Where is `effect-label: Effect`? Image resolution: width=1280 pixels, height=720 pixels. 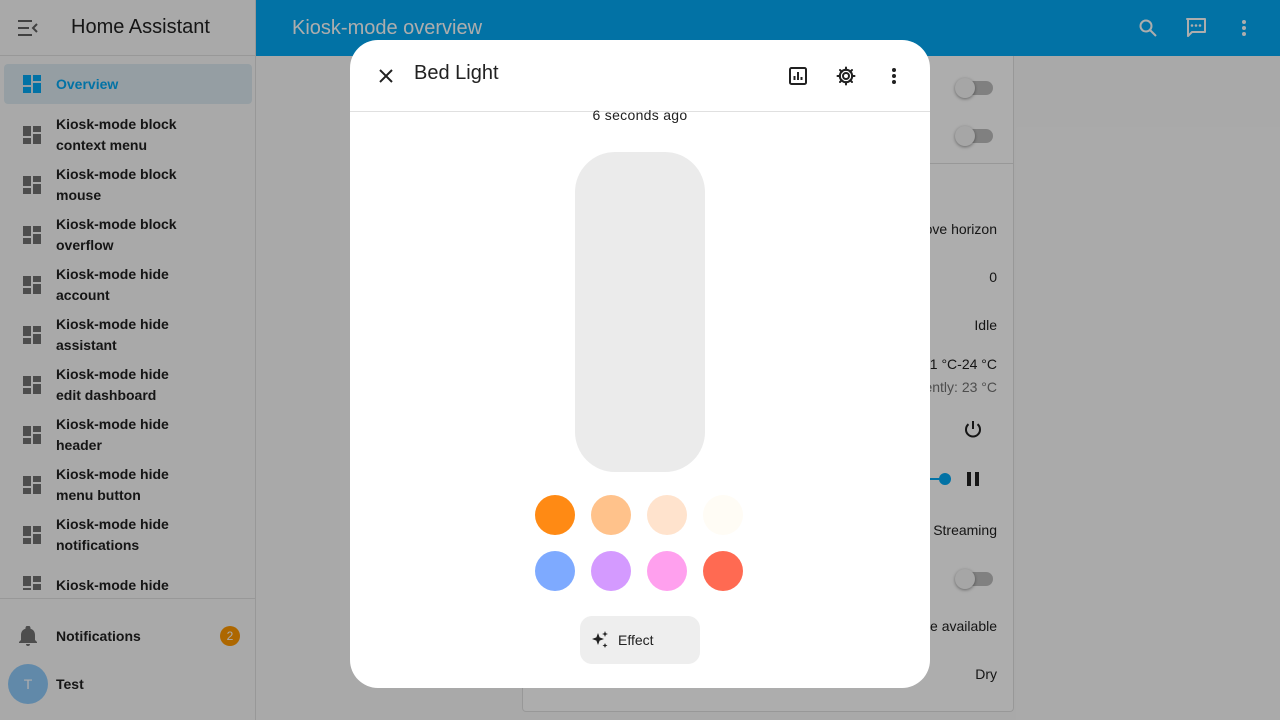
effect-label: Effect is located at coordinates (636, 640).